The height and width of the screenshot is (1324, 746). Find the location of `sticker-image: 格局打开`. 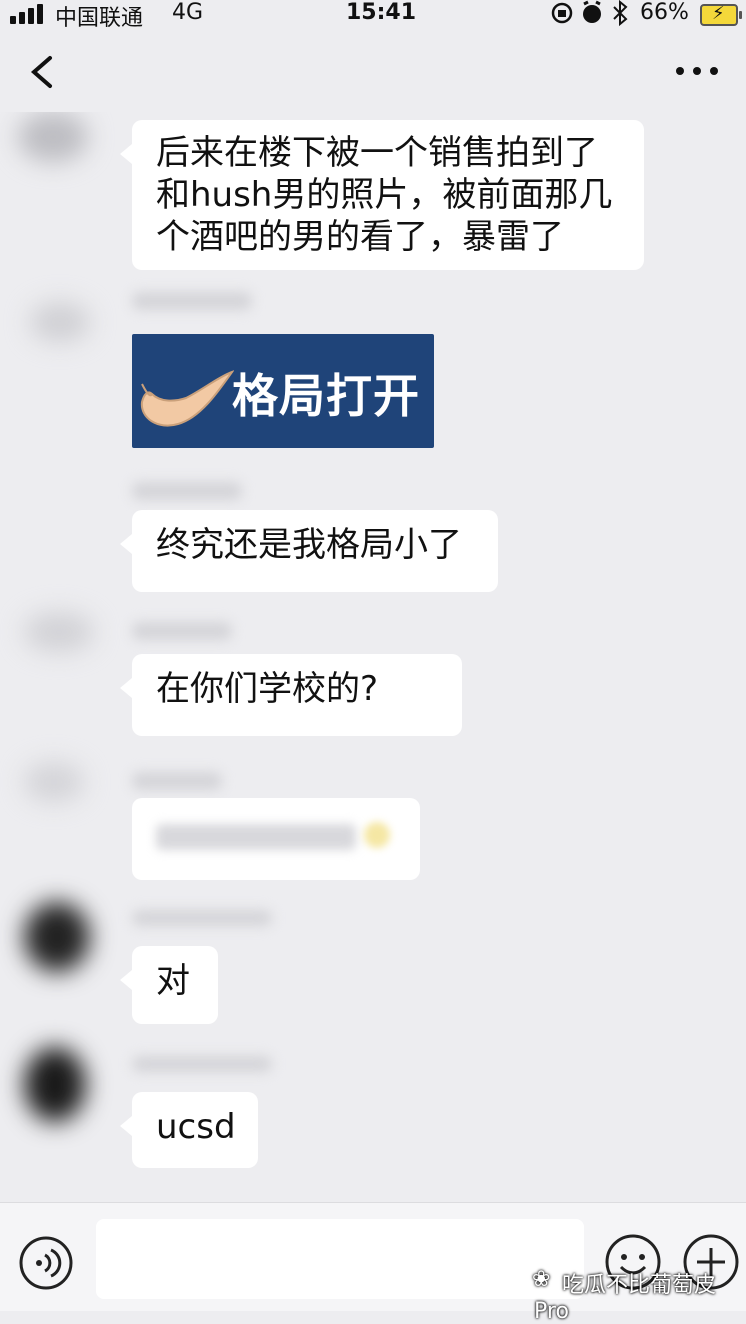

sticker-image: 格局打开 is located at coordinates (283, 391).